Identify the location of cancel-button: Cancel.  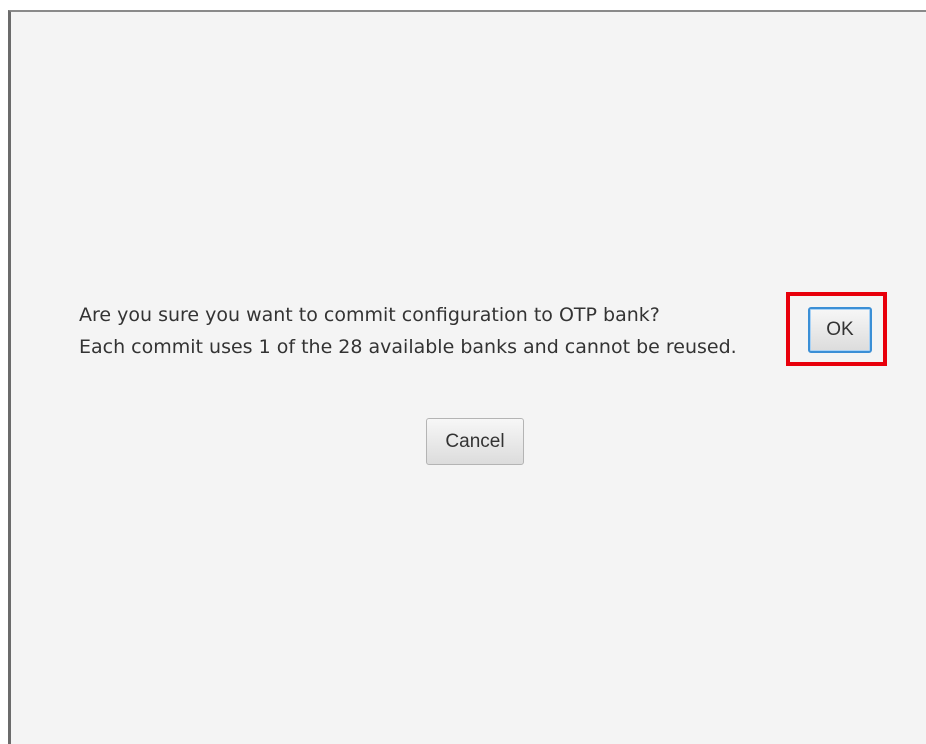
(475, 441).